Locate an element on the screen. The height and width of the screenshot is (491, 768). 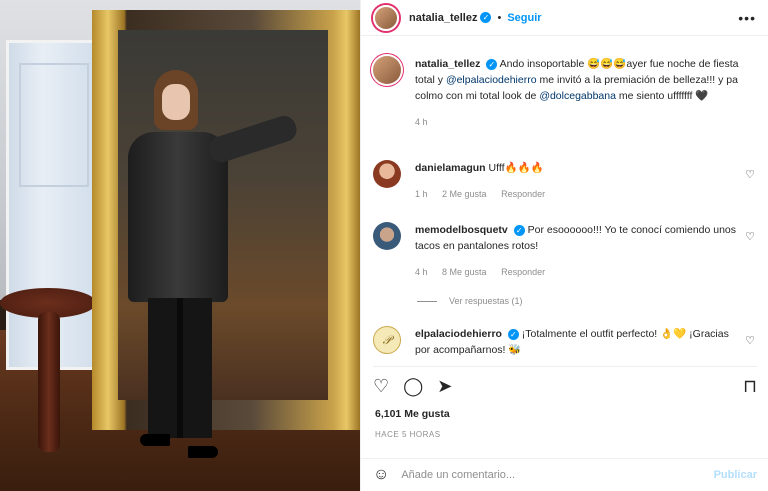
view-replies-label: Ver respuestas (1) is located at coordinates (486, 301).